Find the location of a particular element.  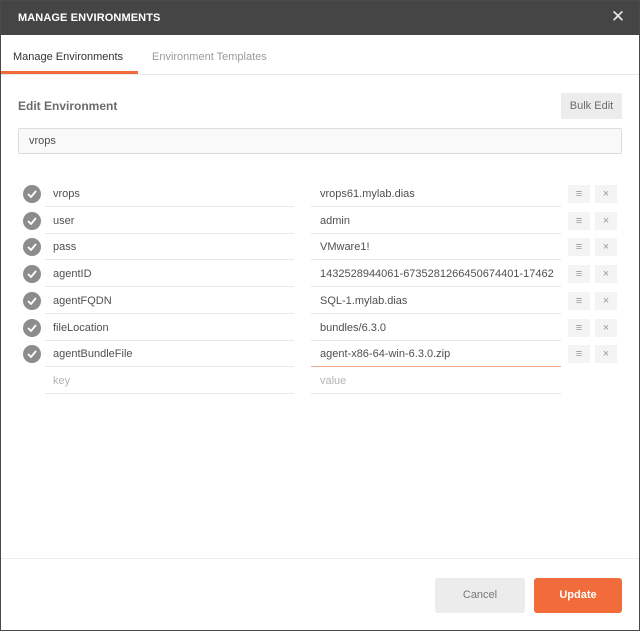

modal-titlebar: MANAGE ENVIRONMENTS ✕ is located at coordinates (320, 18).